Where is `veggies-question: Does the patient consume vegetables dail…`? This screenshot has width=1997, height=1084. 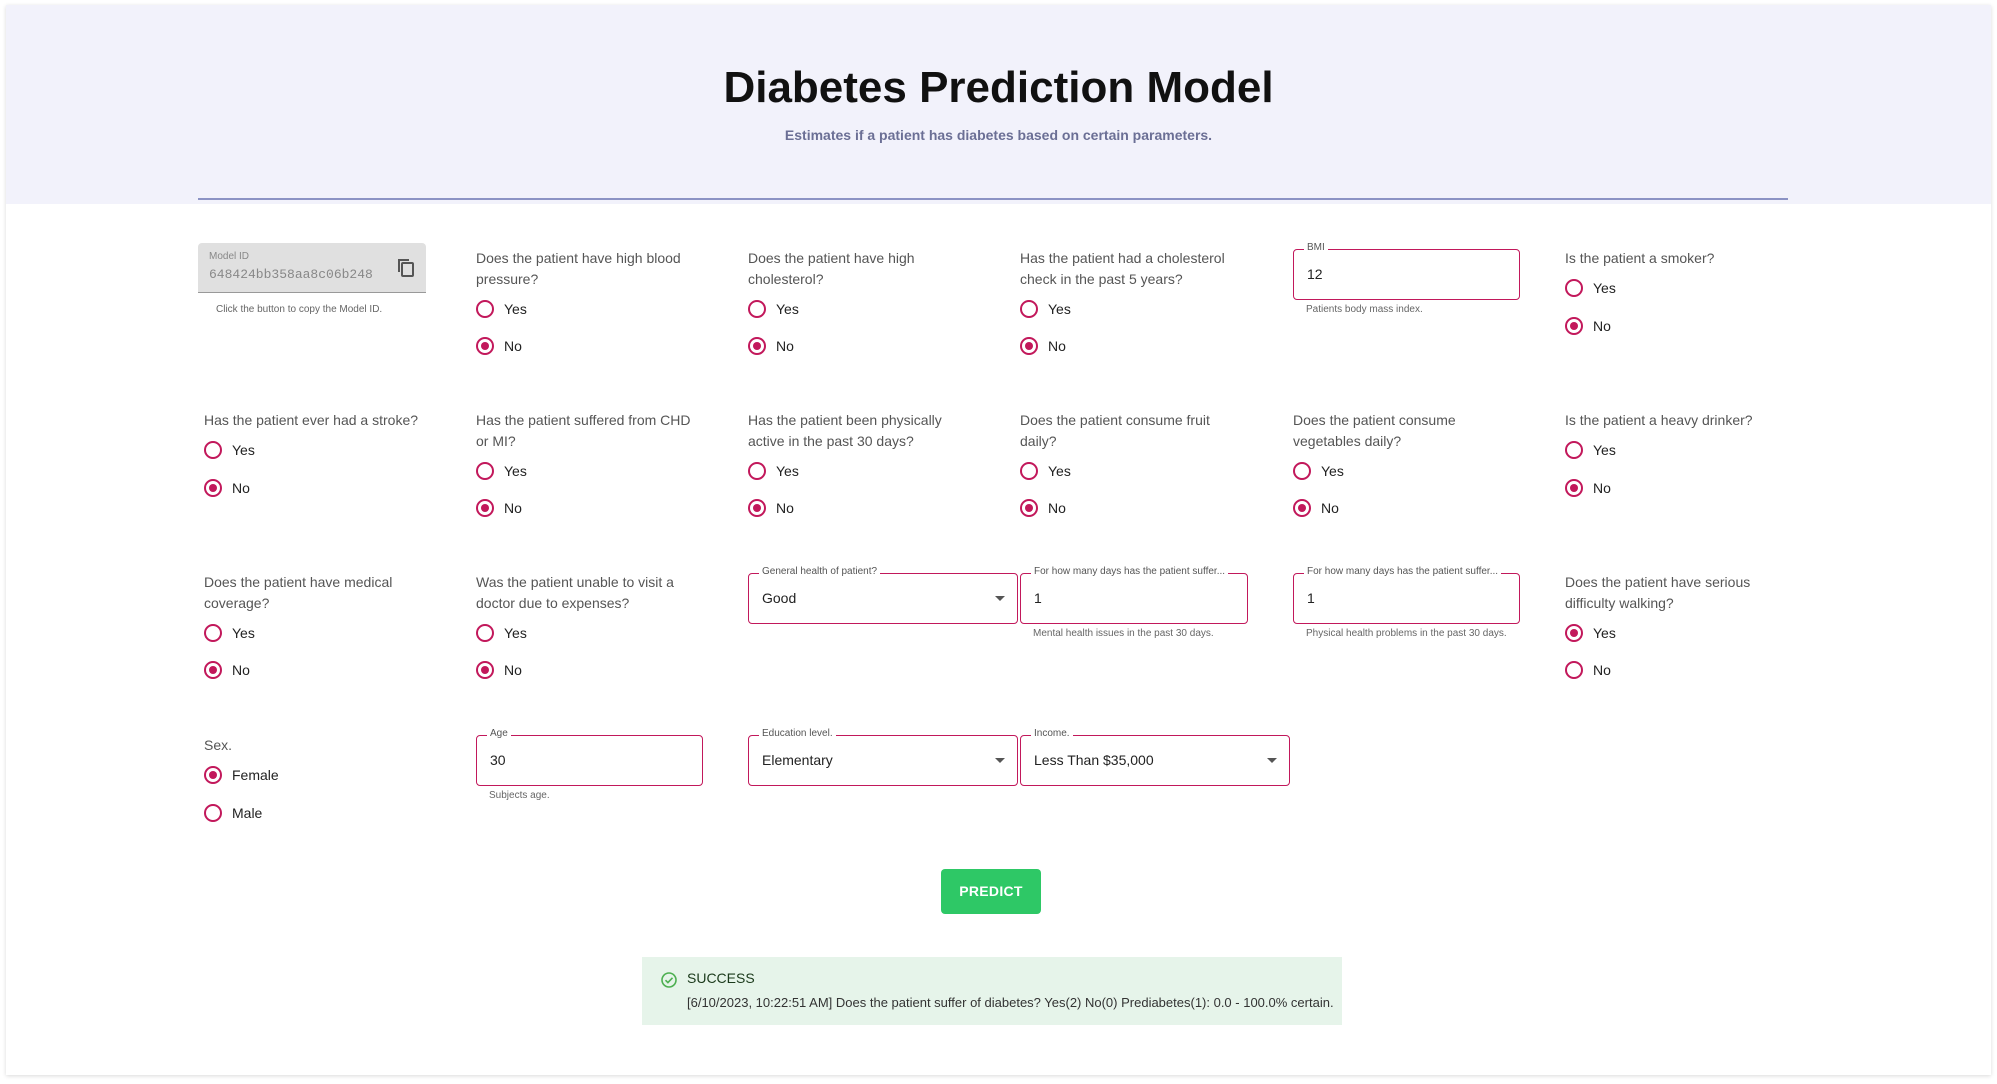 veggies-question: Does the patient consume vegetables dail… is located at coordinates (1374, 430).